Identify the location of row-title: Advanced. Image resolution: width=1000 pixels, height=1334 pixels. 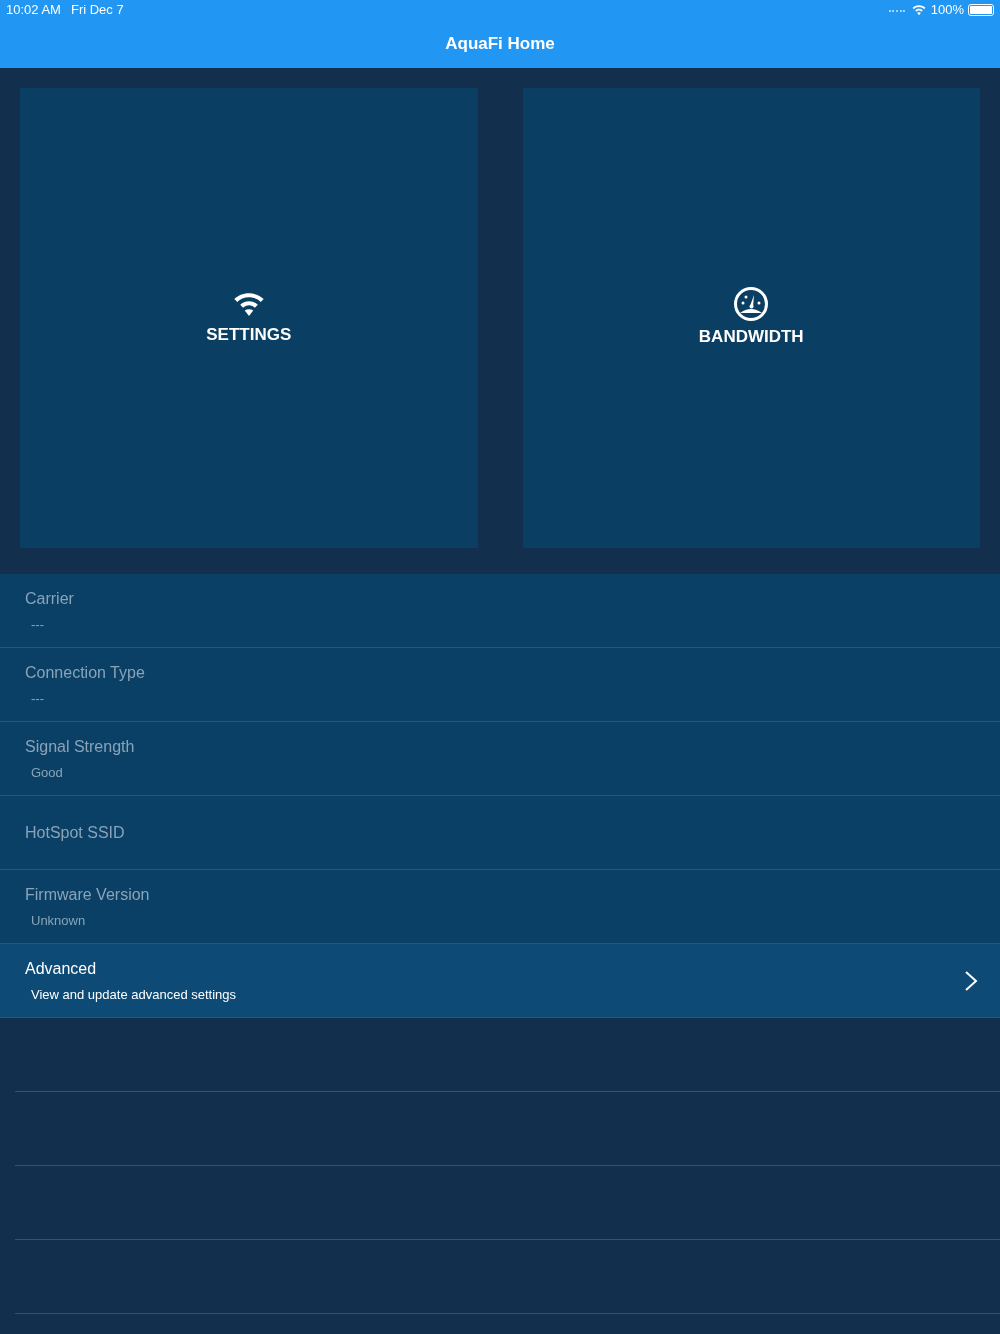
(61, 968).